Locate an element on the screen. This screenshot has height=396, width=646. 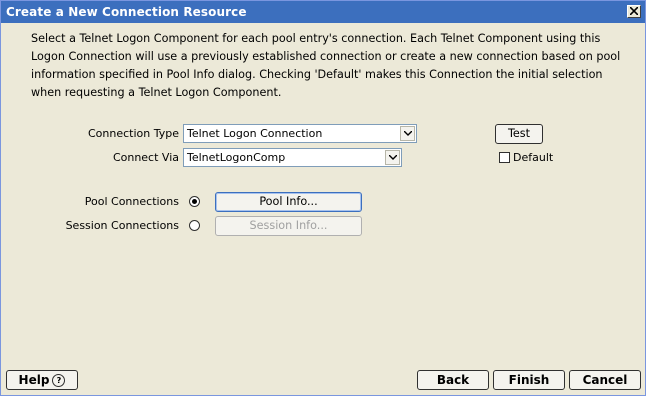
default-checkbox is located at coordinates (504, 157).